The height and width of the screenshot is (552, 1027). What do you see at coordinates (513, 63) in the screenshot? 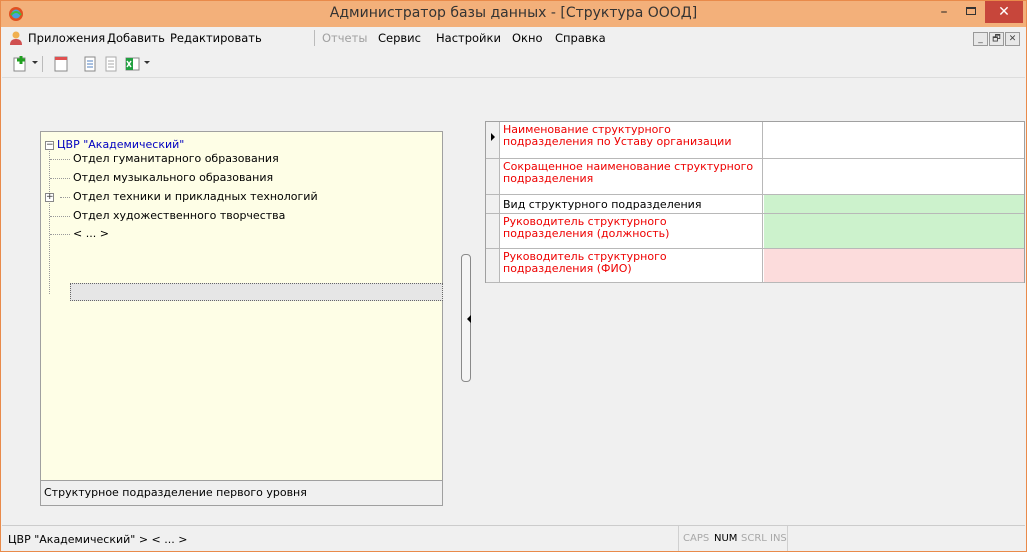
I see `toolbar` at bounding box center [513, 63].